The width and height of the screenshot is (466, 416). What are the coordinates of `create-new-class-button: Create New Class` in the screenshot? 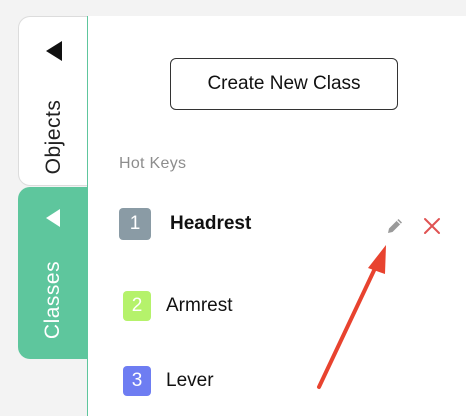 It's located at (284, 84).